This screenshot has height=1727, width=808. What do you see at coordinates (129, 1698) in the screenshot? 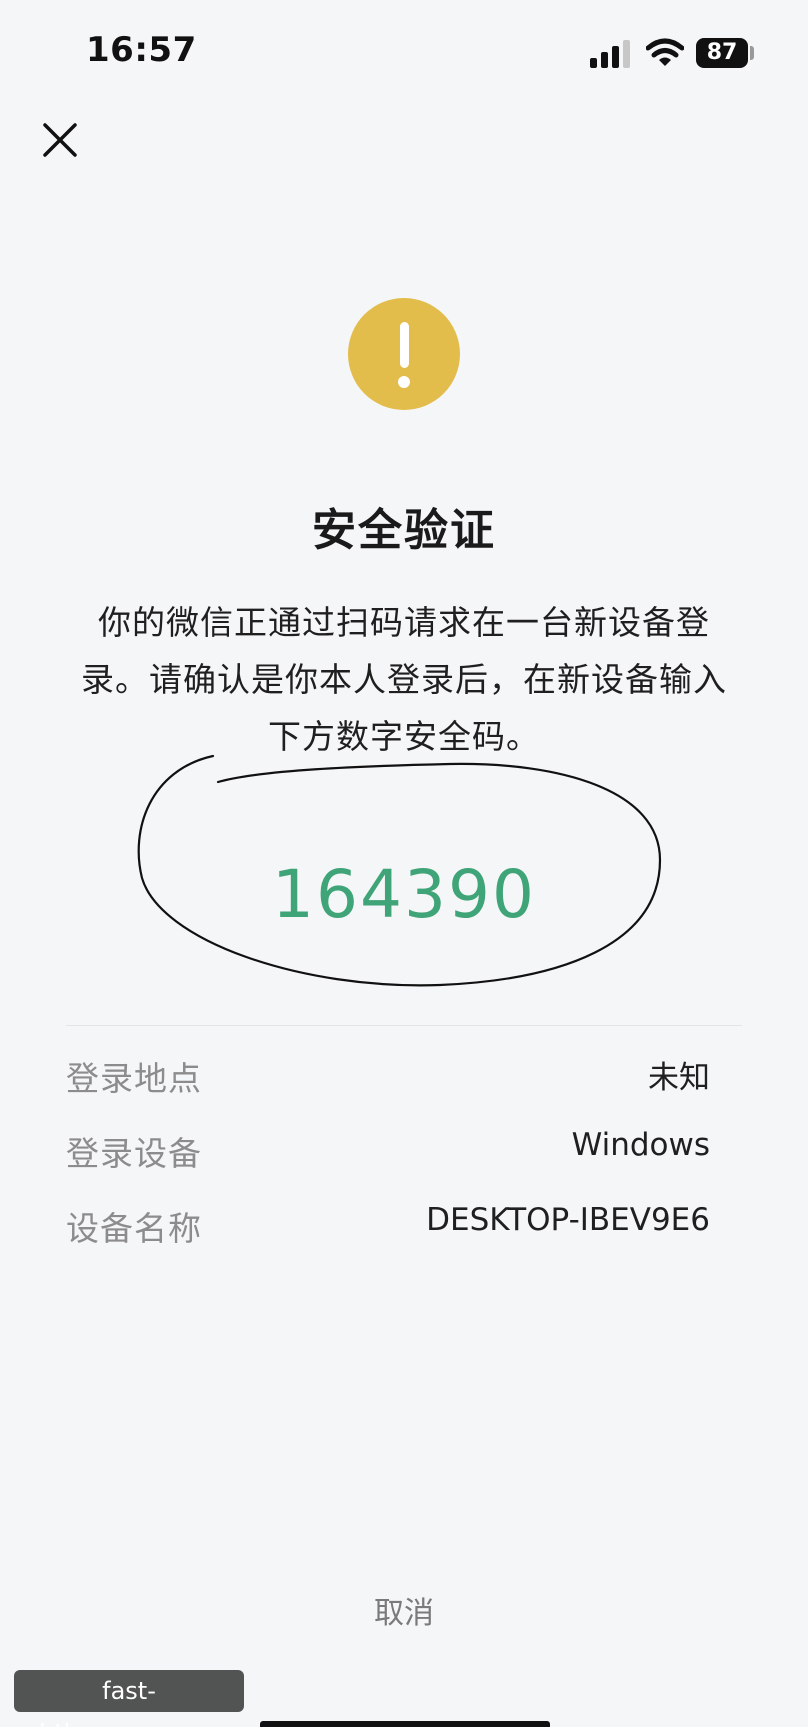
I see `watermark: fast-hthapp.com.cn` at bounding box center [129, 1698].